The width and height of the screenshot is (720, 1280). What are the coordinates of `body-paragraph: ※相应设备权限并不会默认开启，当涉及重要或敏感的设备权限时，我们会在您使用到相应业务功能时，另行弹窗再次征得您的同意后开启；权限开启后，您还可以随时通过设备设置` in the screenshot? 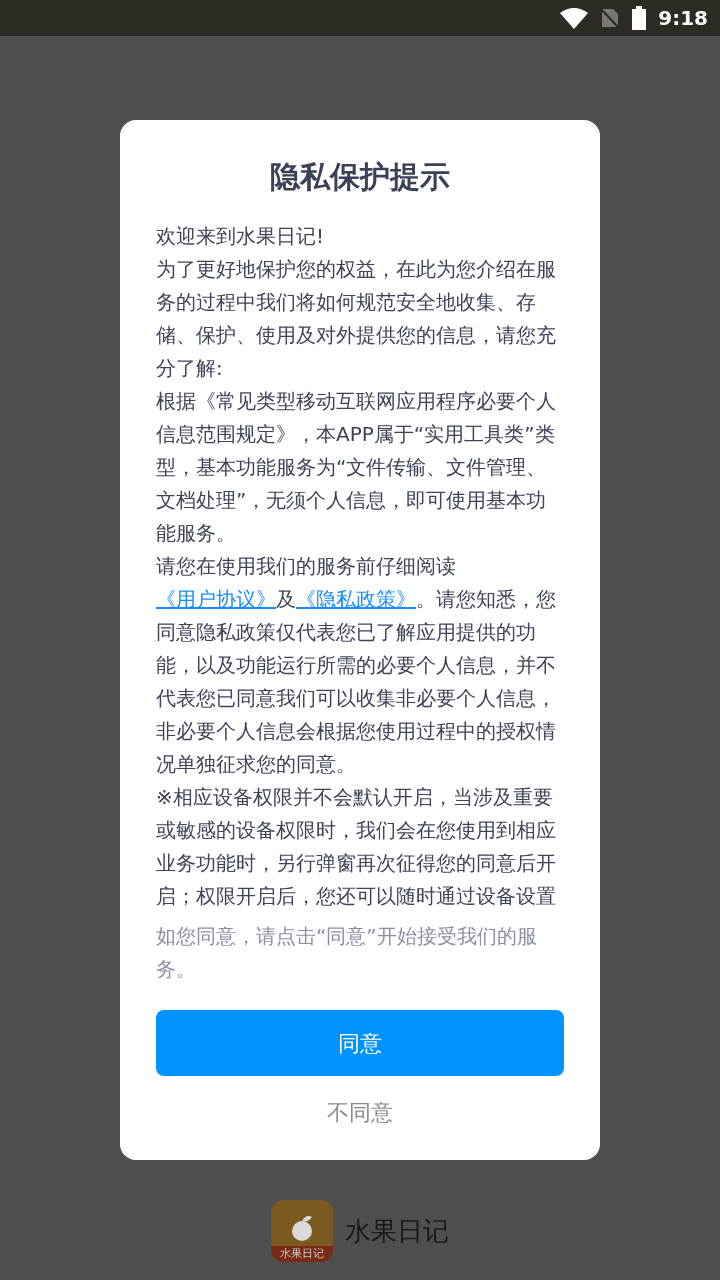 It's located at (356, 846).